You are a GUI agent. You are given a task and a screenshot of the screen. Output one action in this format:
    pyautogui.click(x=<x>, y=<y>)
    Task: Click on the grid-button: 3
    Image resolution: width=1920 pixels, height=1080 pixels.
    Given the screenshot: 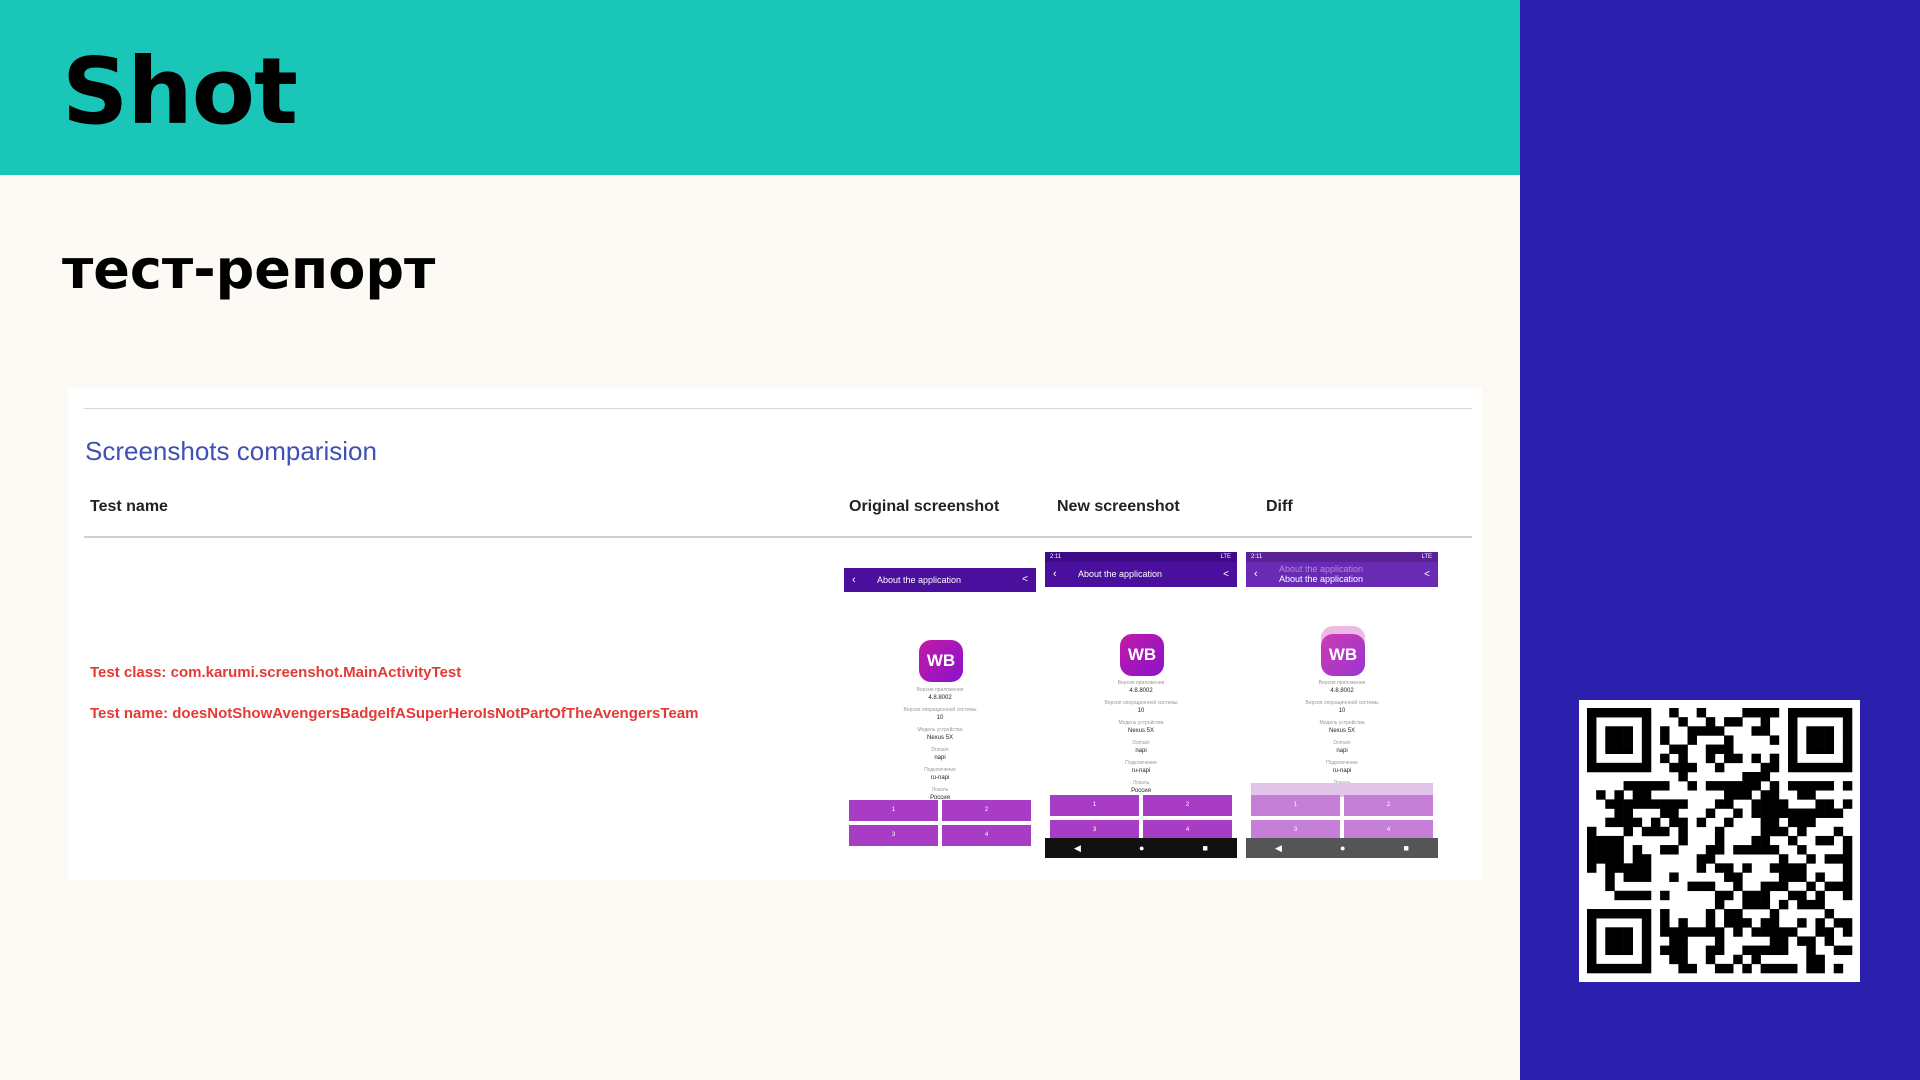 What is the action you would take?
    pyautogui.click(x=893, y=835)
    